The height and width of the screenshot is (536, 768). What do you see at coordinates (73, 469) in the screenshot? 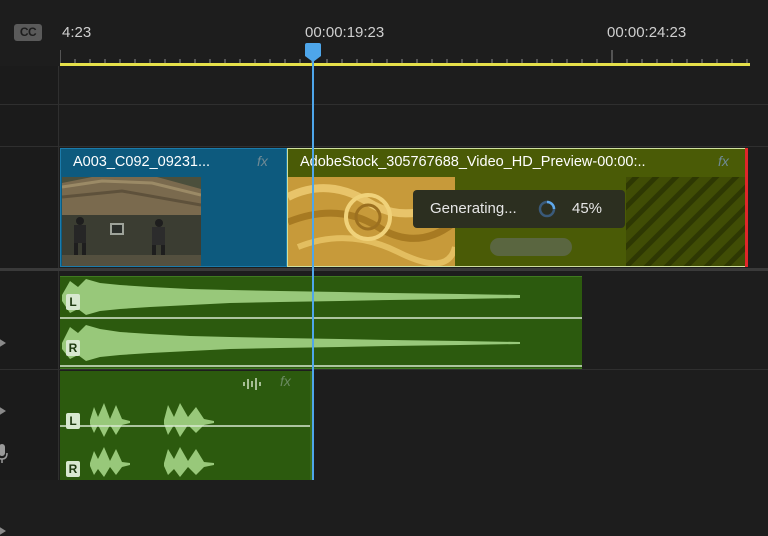
I see `right-channel-label-a2: R` at bounding box center [73, 469].